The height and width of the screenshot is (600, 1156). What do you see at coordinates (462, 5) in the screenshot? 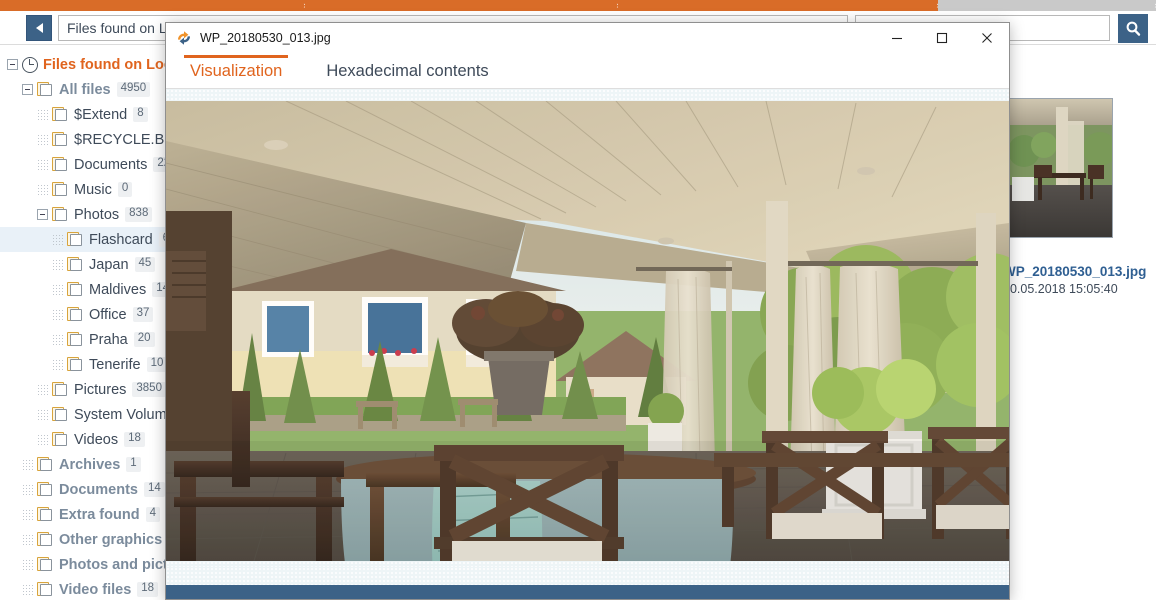
I see `wizard-step-2: ›` at bounding box center [462, 5].